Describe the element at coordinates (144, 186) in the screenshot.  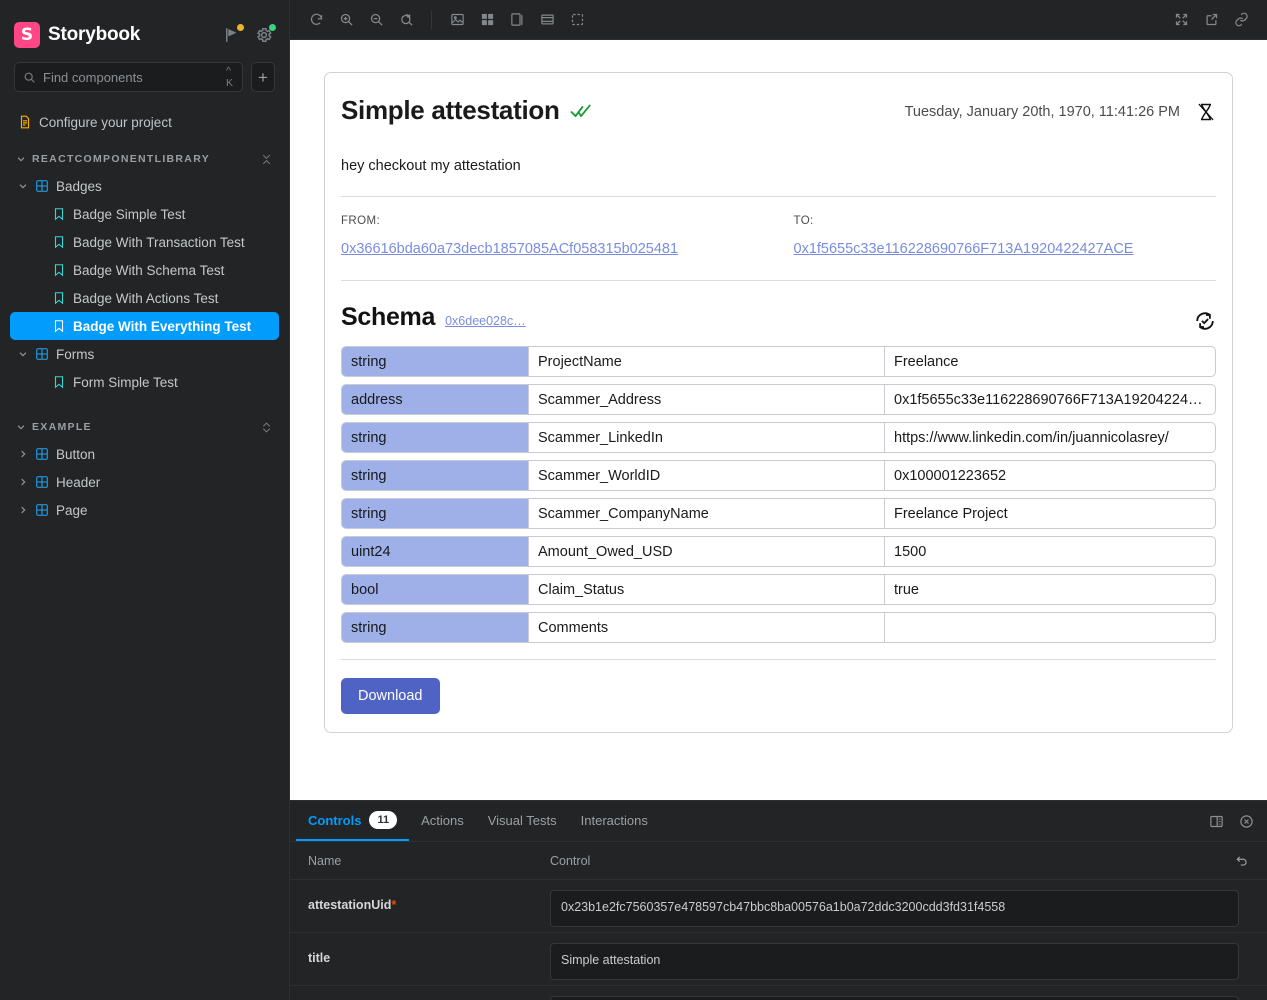
I see `sidebar-item-badges: Badges` at that location.